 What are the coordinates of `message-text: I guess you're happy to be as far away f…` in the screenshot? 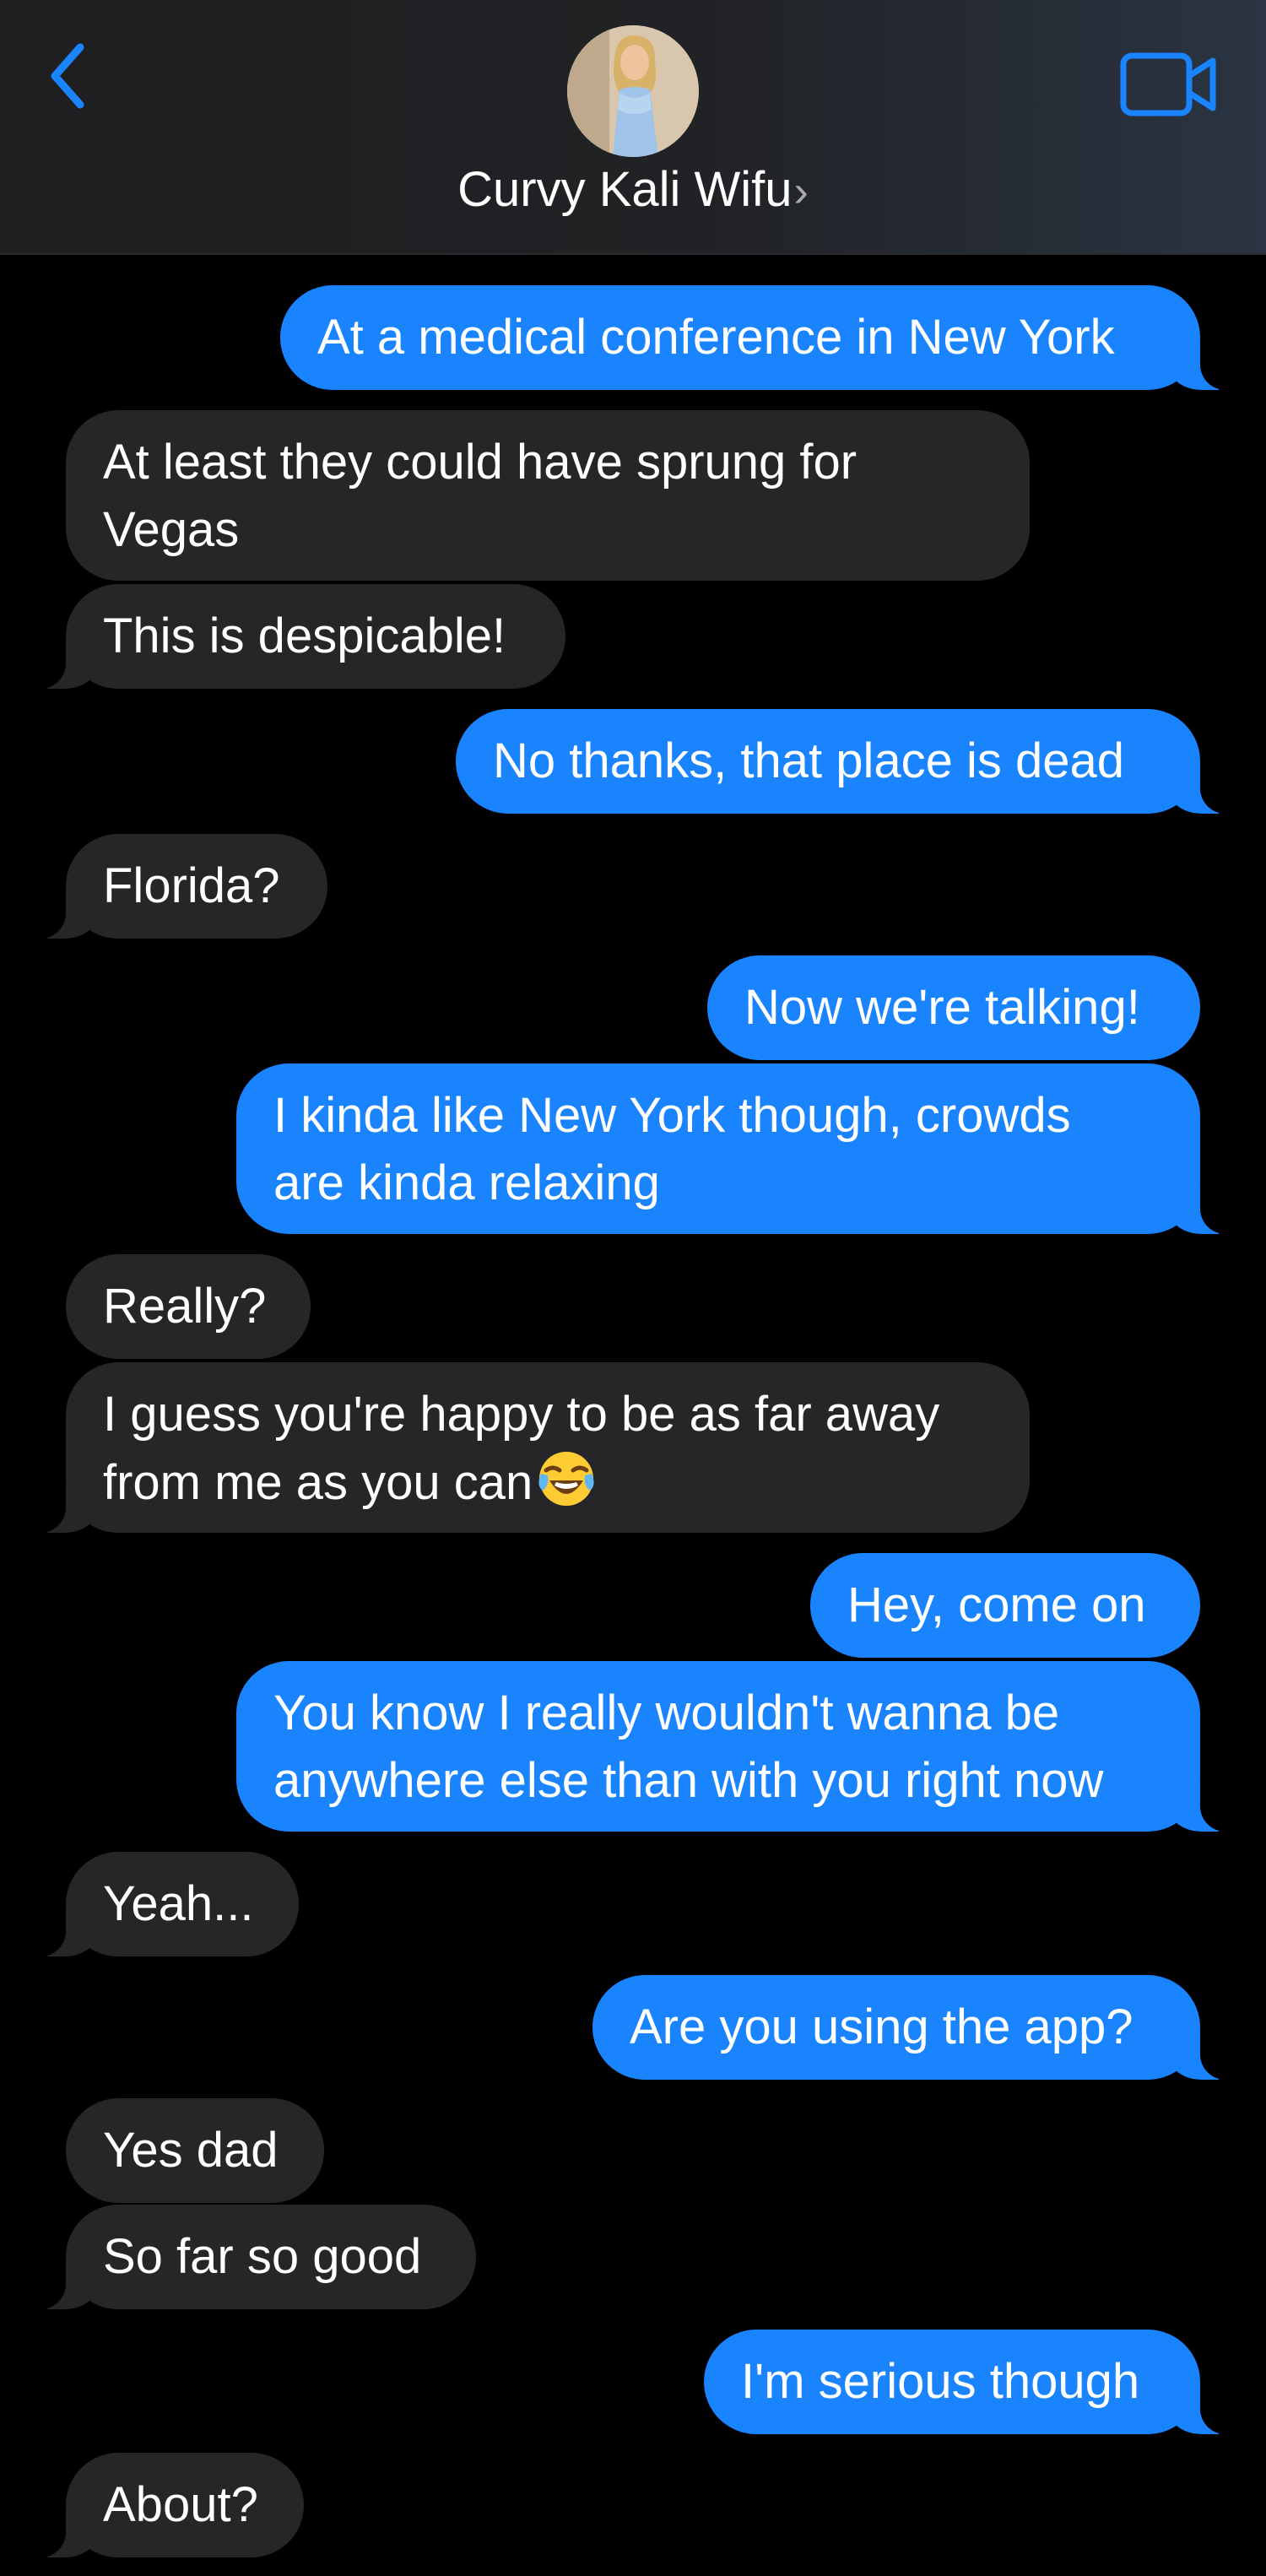 It's located at (548, 1454).